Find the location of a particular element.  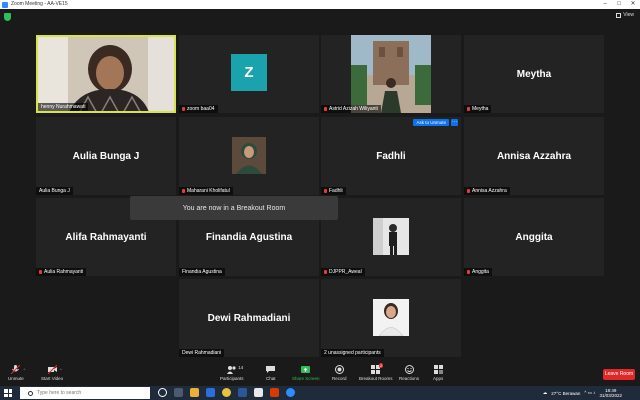

chat-label: Chat is located at coordinates (271, 378).